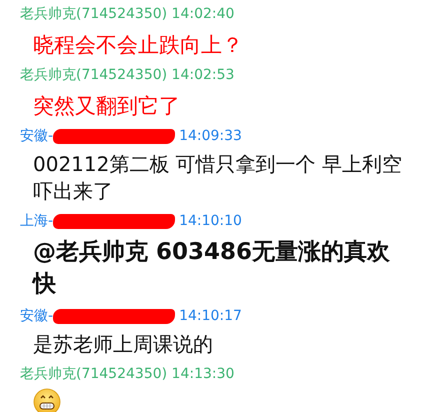  I want to click on message-text: 是苏老师上周课说的, so click(123, 344).